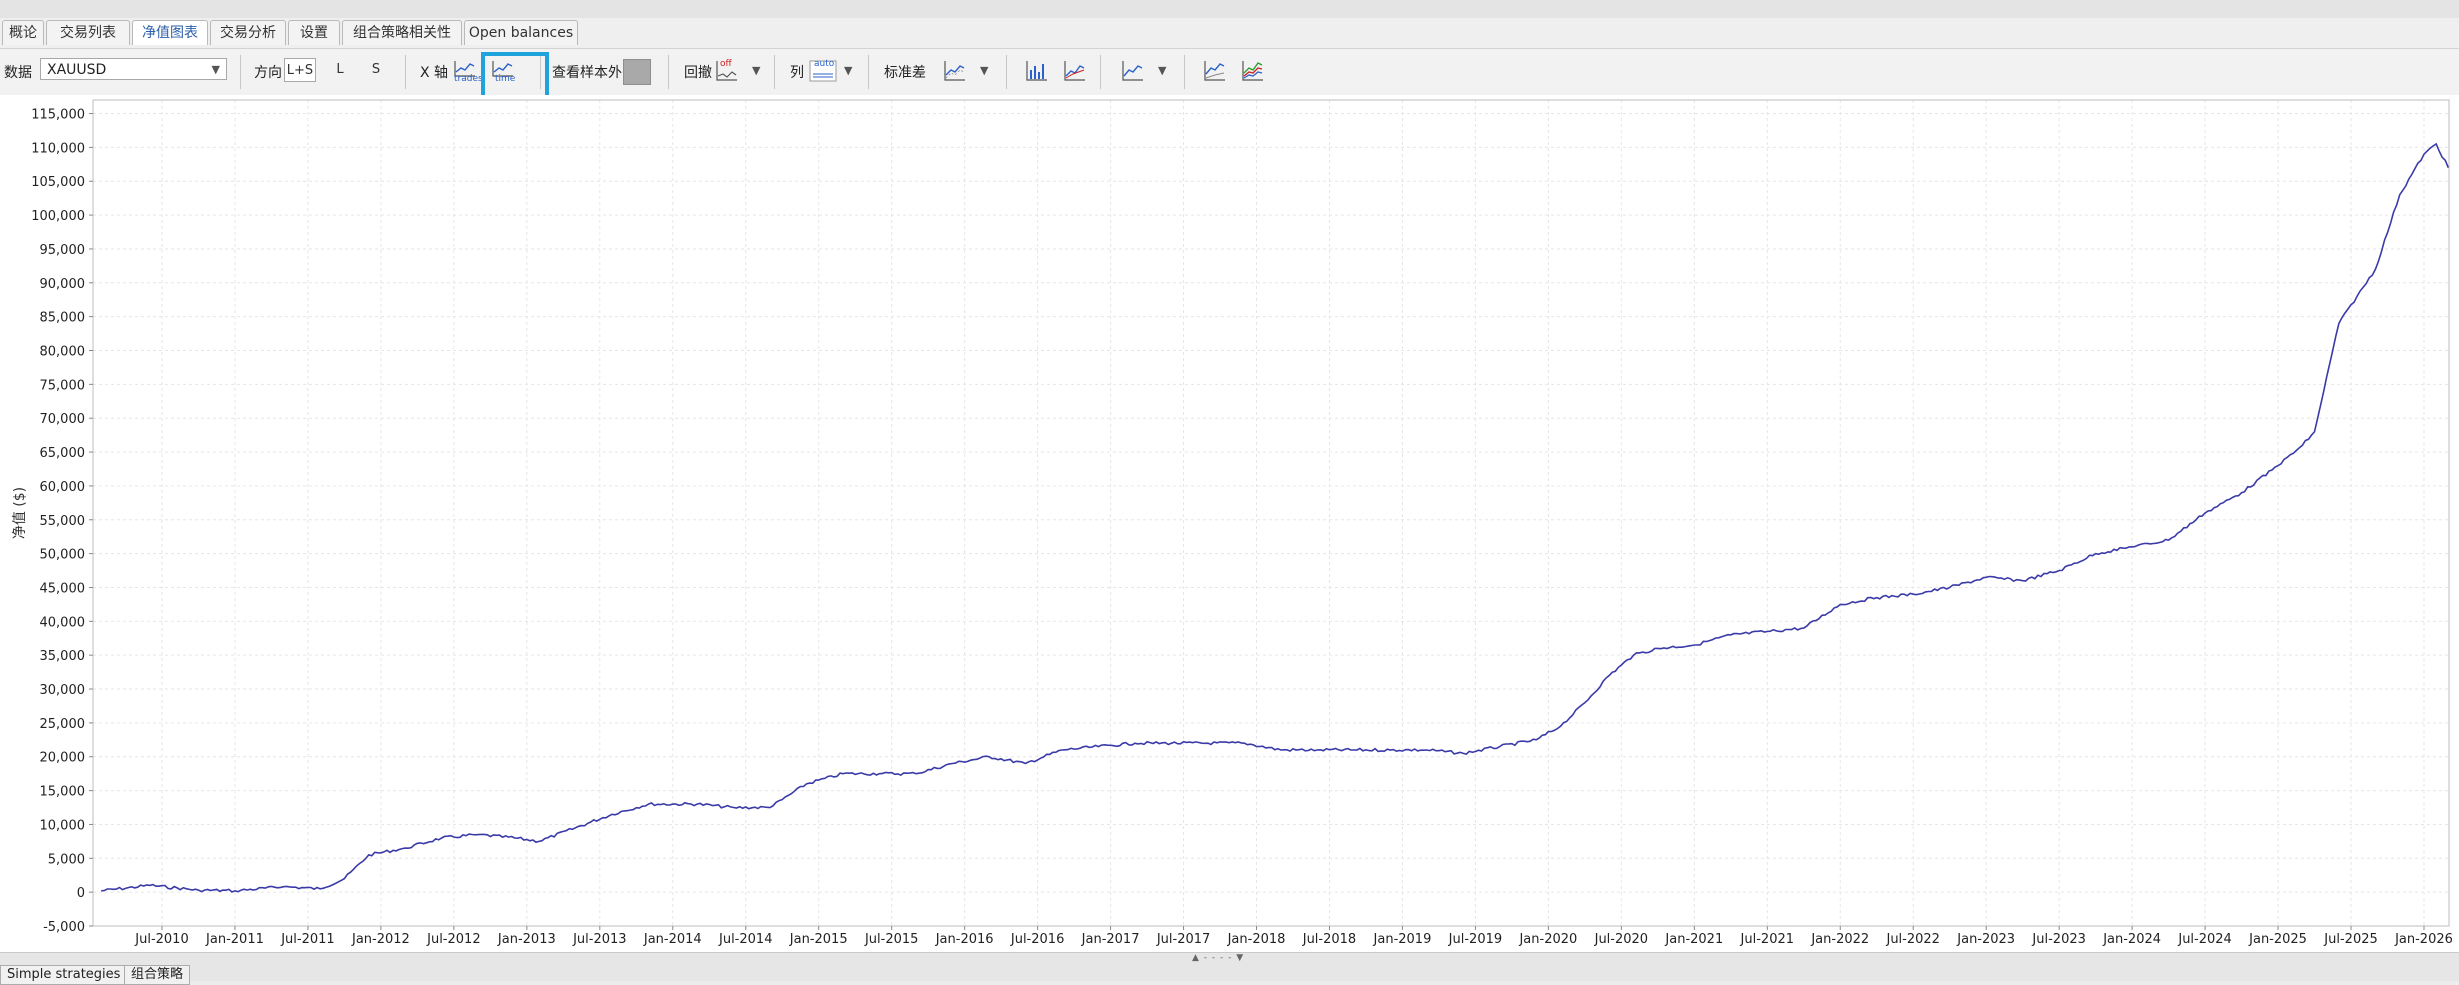 This screenshot has width=2459, height=985. Describe the element at coordinates (64, 975) in the screenshot. I see `tab-simple-strategies: Simple strategies` at that location.